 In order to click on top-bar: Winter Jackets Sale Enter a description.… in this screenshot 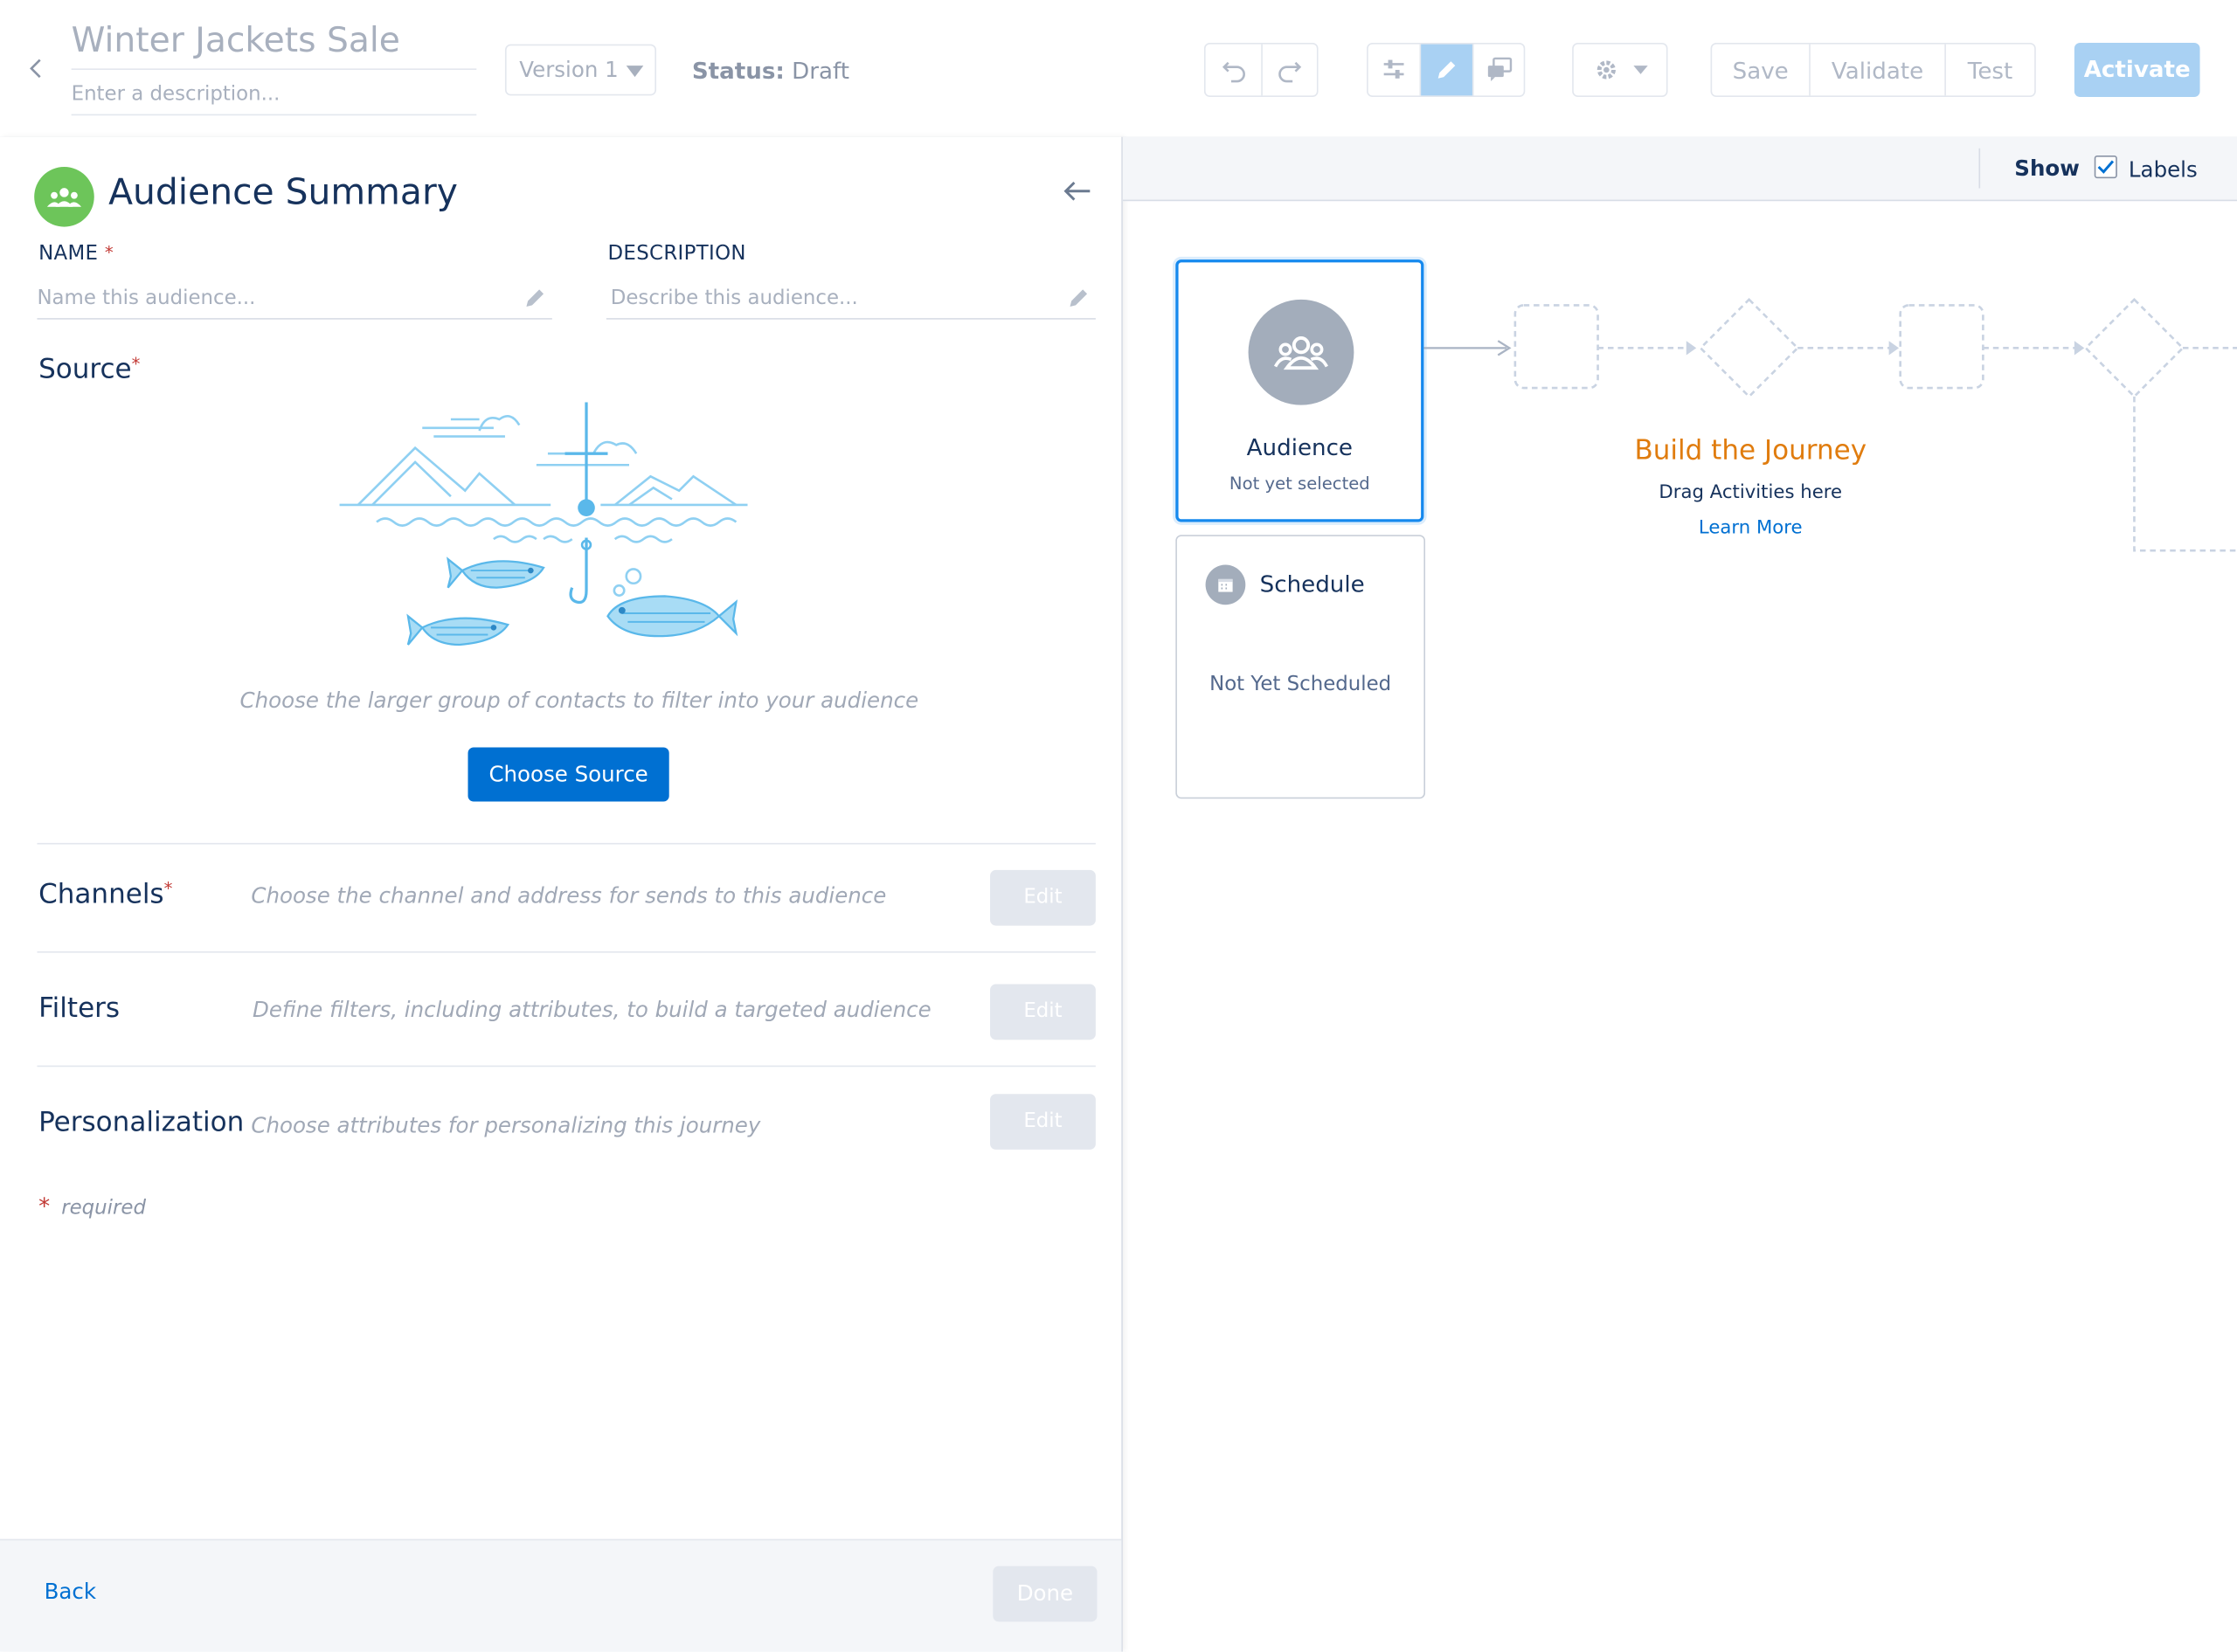, I will do `click(1118, 69)`.